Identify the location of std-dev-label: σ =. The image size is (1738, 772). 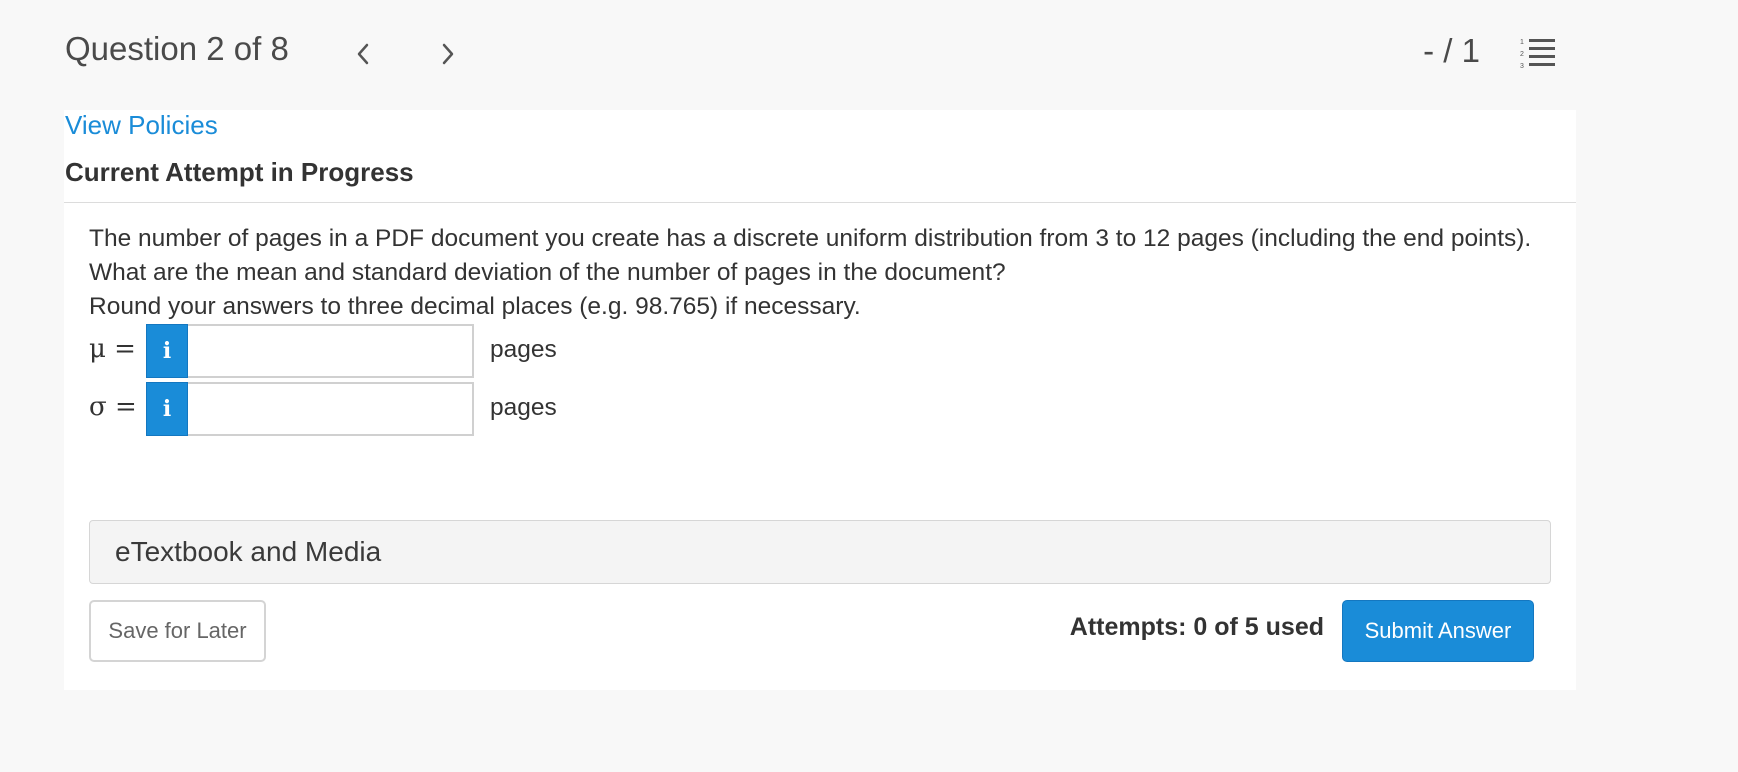
(113, 407).